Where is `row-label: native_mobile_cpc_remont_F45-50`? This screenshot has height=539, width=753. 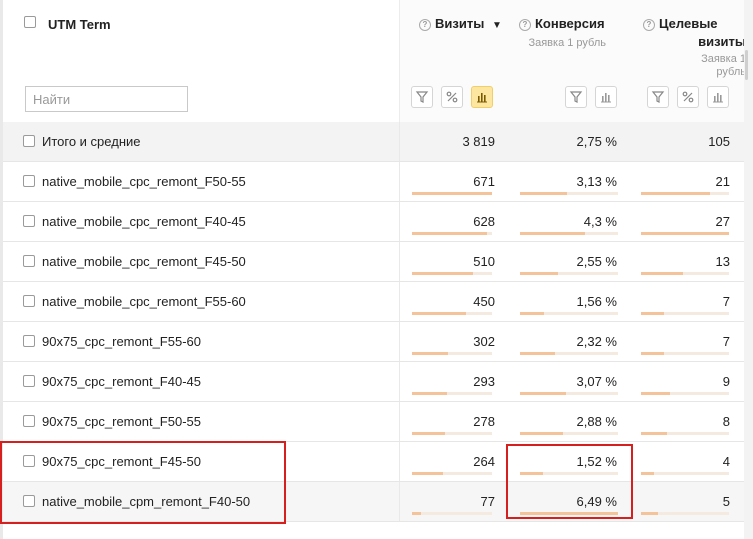 row-label: native_mobile_cpc_remont_F45-50 is located at coordinates (144, 261).